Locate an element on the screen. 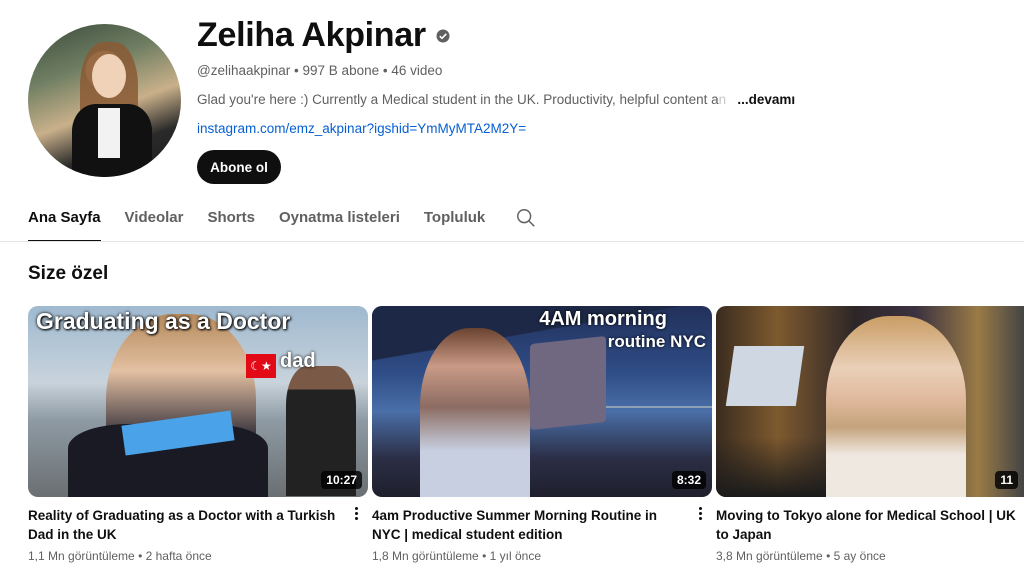  upload-age: 2 hafta önce is located at coordinates (178, 556).